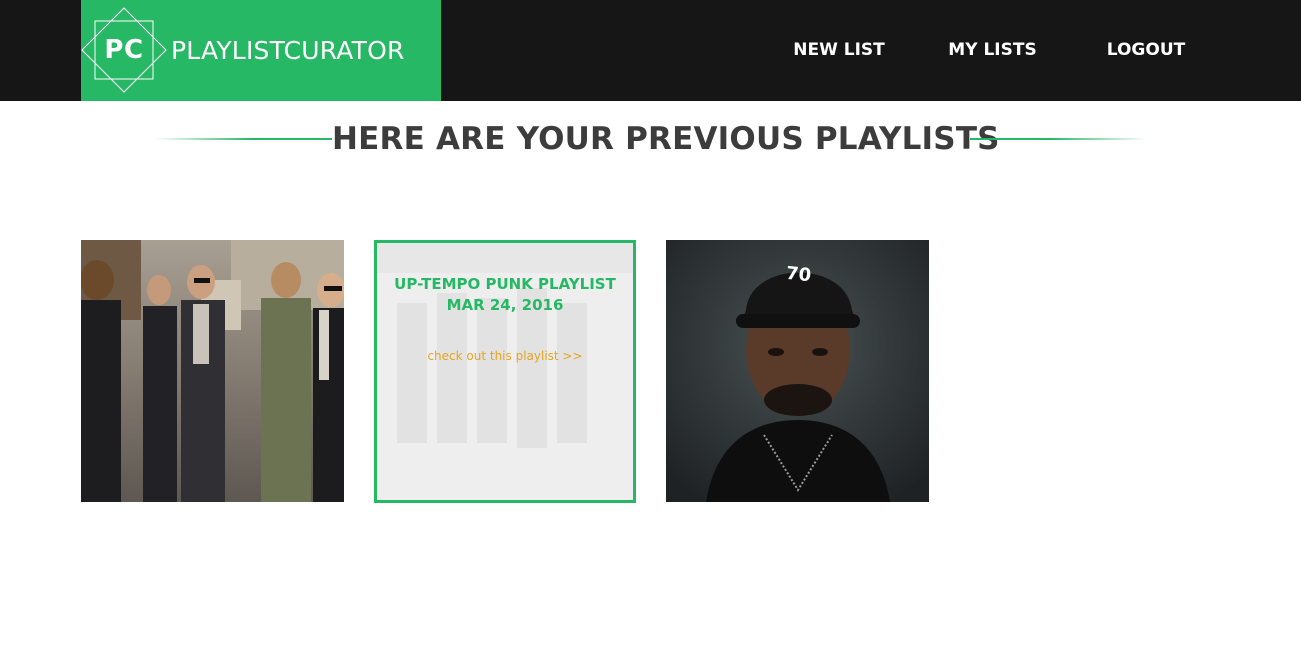 This screenshot has width=1301, height=645. Describe the element at coordinates (992, 50) in the screenshot. I see `nav-my-lists: MY LISTS` at that location.